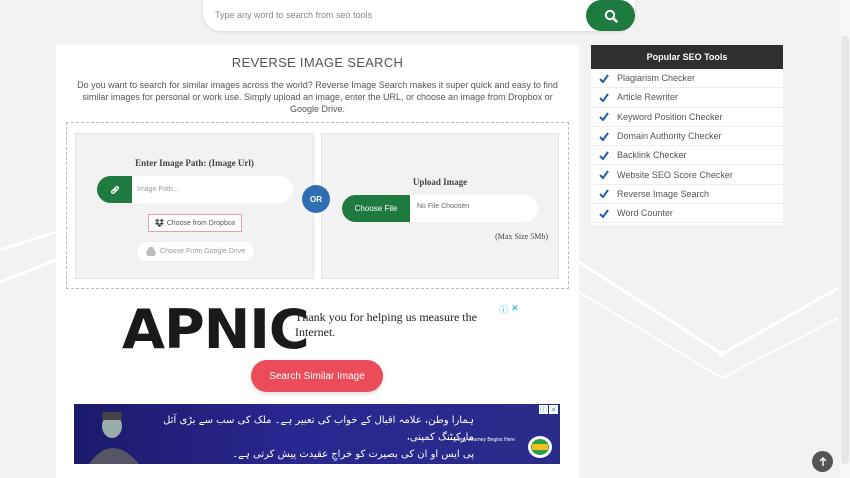 The width and height of the screenshot is (850, 478). What do you see at coordinates (670, 116) in the screenshot?
I see `sidebar-item-label: Keyword Position Checker` at bounding box center [670, 116].